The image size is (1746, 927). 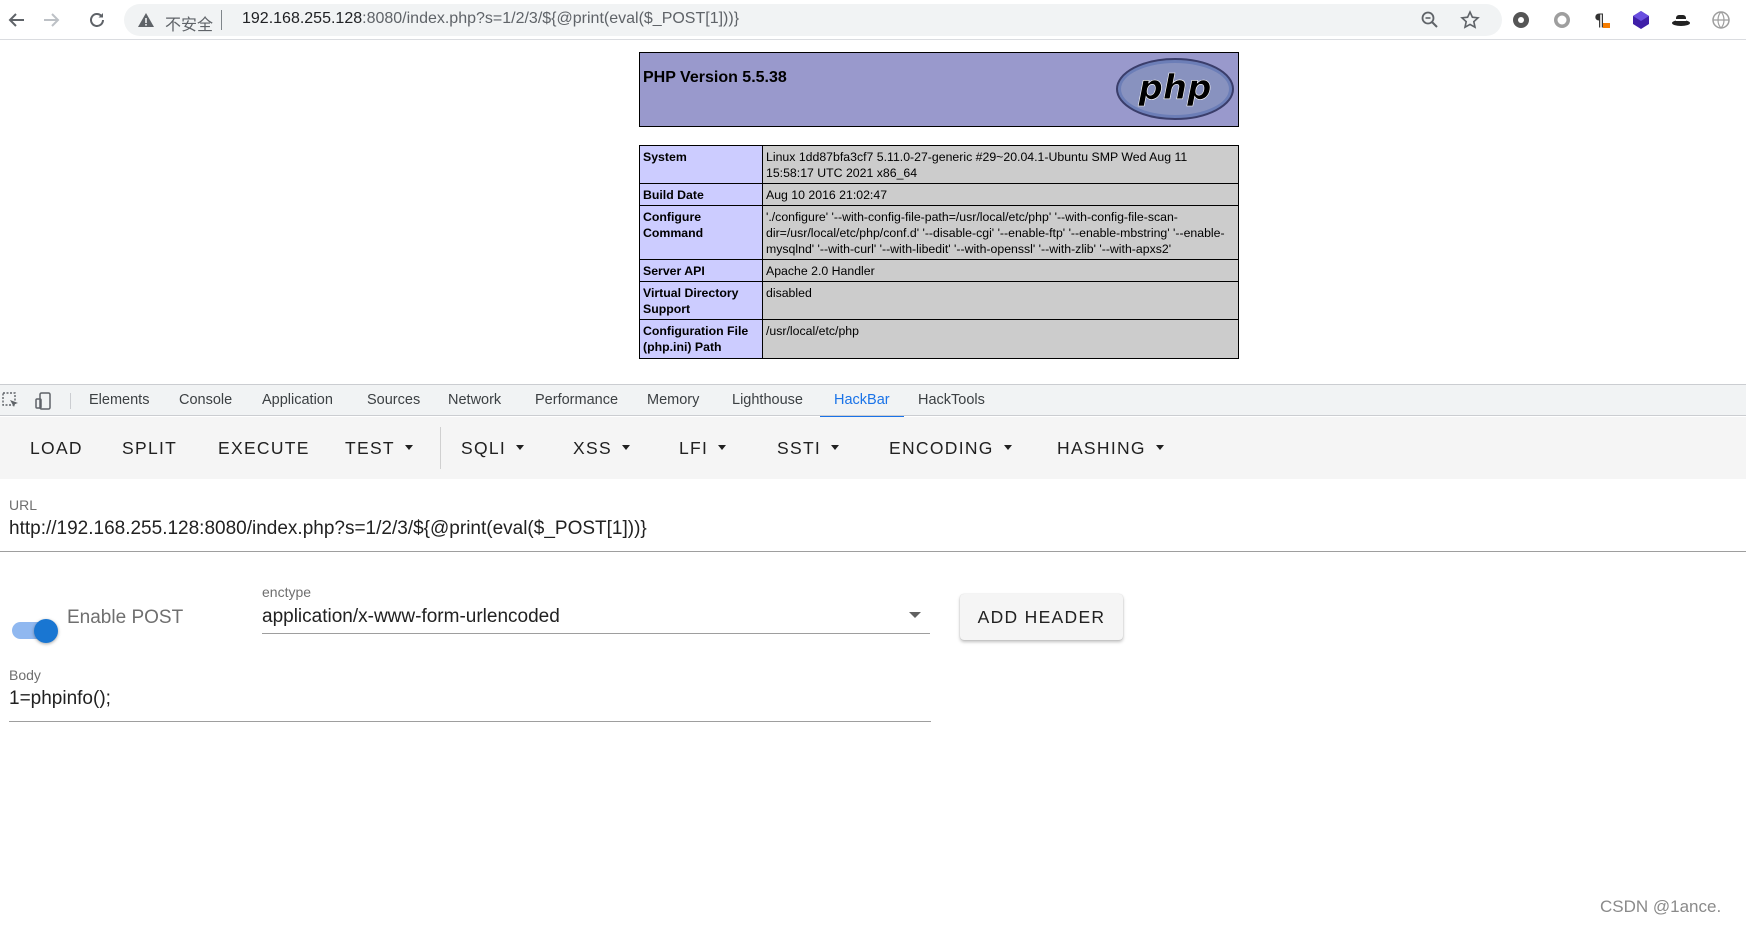 I want to click on table-row: Server API Apache 2.0 Handler, so click(x=939, y=270).